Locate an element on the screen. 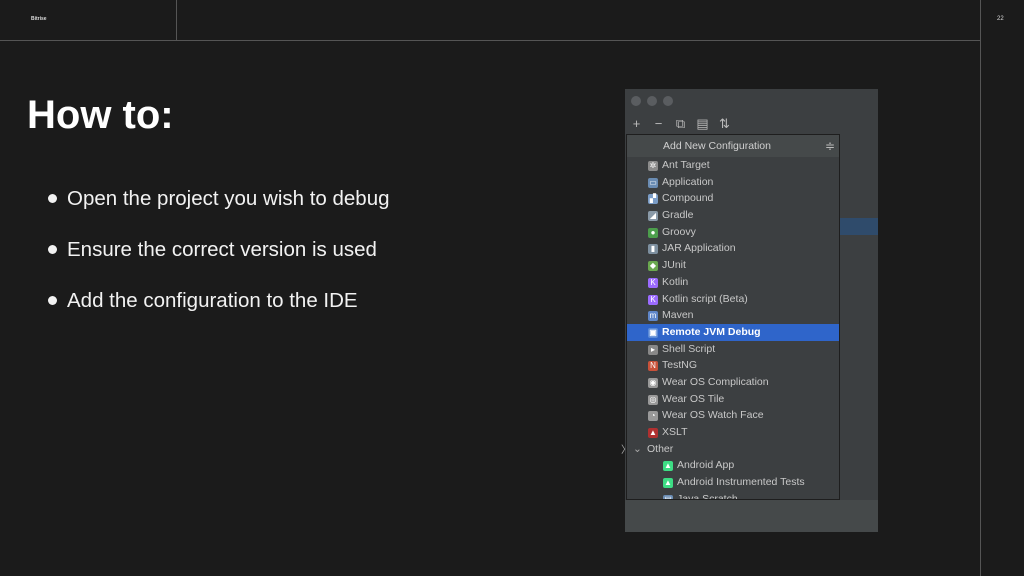  window-controls is located at coordinates (652, 101).